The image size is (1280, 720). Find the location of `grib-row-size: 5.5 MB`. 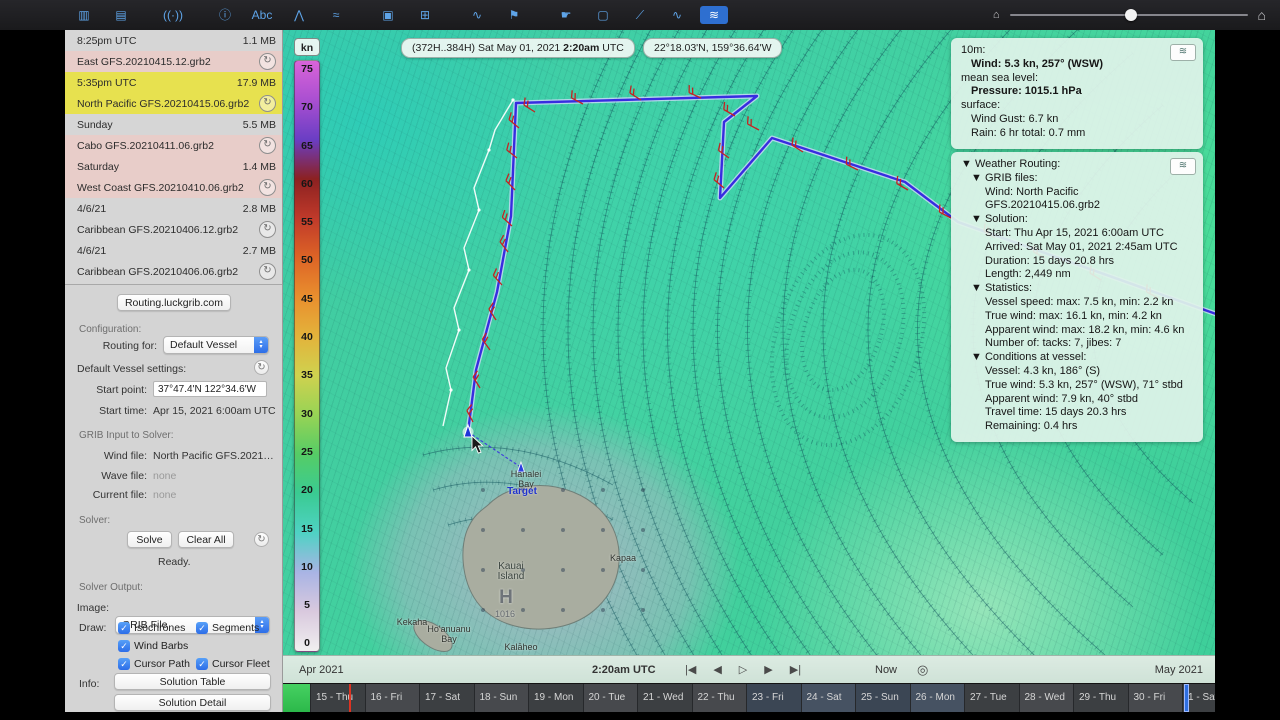

grib-row-size: 5.5 MB is located at coordinates (259, 124).